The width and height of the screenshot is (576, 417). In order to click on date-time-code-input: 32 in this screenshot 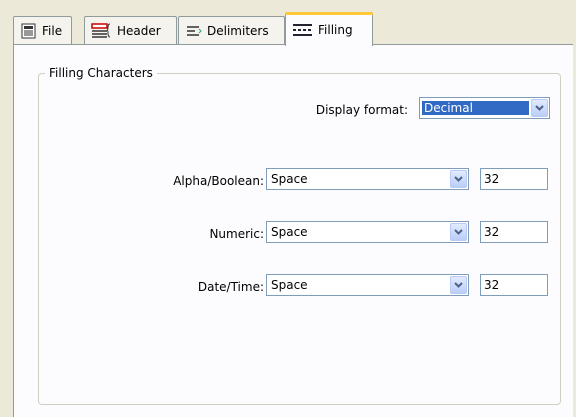, I will do `click(514, 285)`.